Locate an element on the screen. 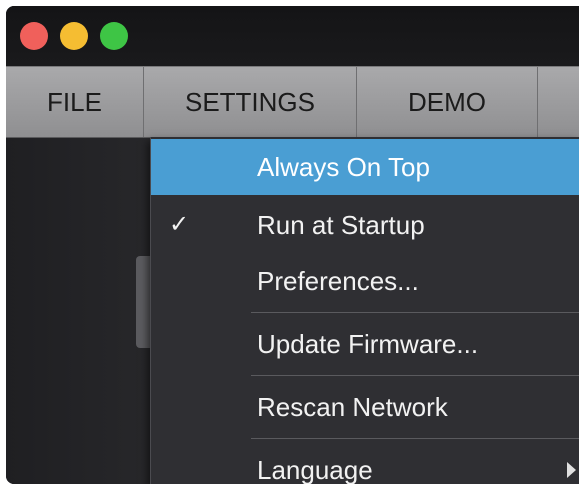 The image size is (579, 490). menu-tab-label: FILE is located at coordinates (74, 101).